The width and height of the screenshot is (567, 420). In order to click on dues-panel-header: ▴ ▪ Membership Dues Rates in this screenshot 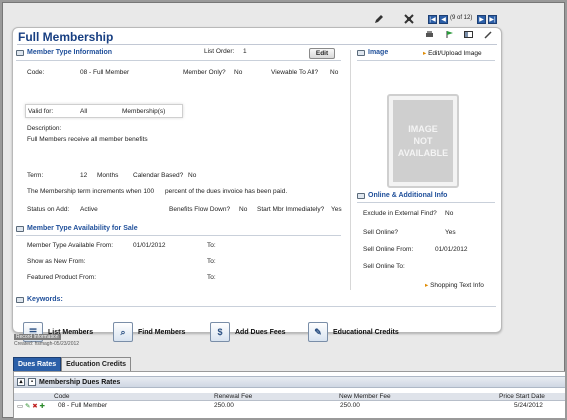, I will do `click(289, 382)`.